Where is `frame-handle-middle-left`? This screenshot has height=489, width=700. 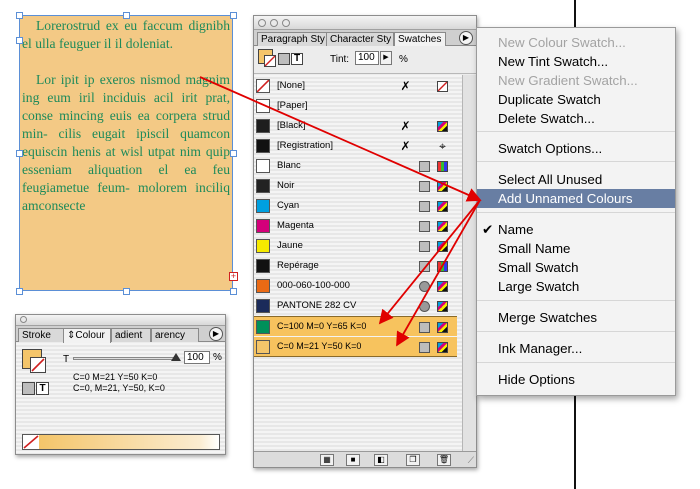
frame-handle-middle-left is located at coordinates (19, 153).